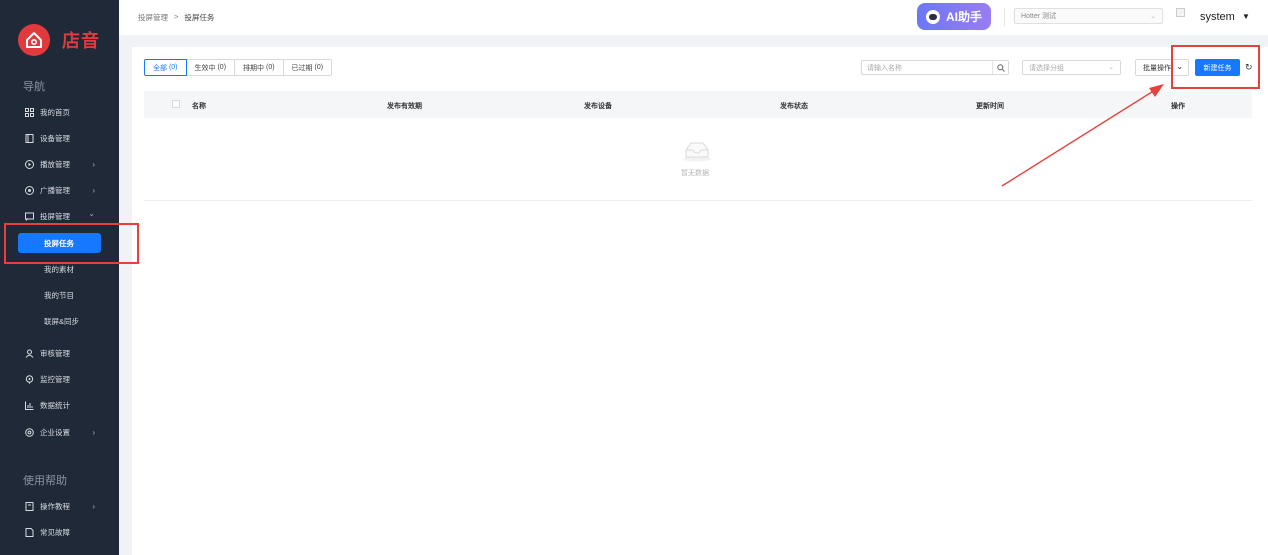 This screenshot has width=1268, height=555. I want to click on sidebar-item-broadcast: 广播管理 ›, so click(59, 190).